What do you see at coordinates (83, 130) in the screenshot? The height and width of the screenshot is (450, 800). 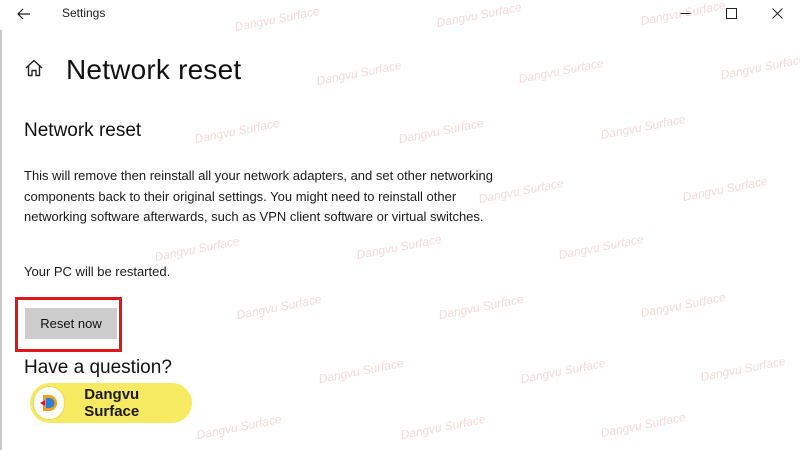 I see `section-title: Network reset` at bounding box center [83, 130].